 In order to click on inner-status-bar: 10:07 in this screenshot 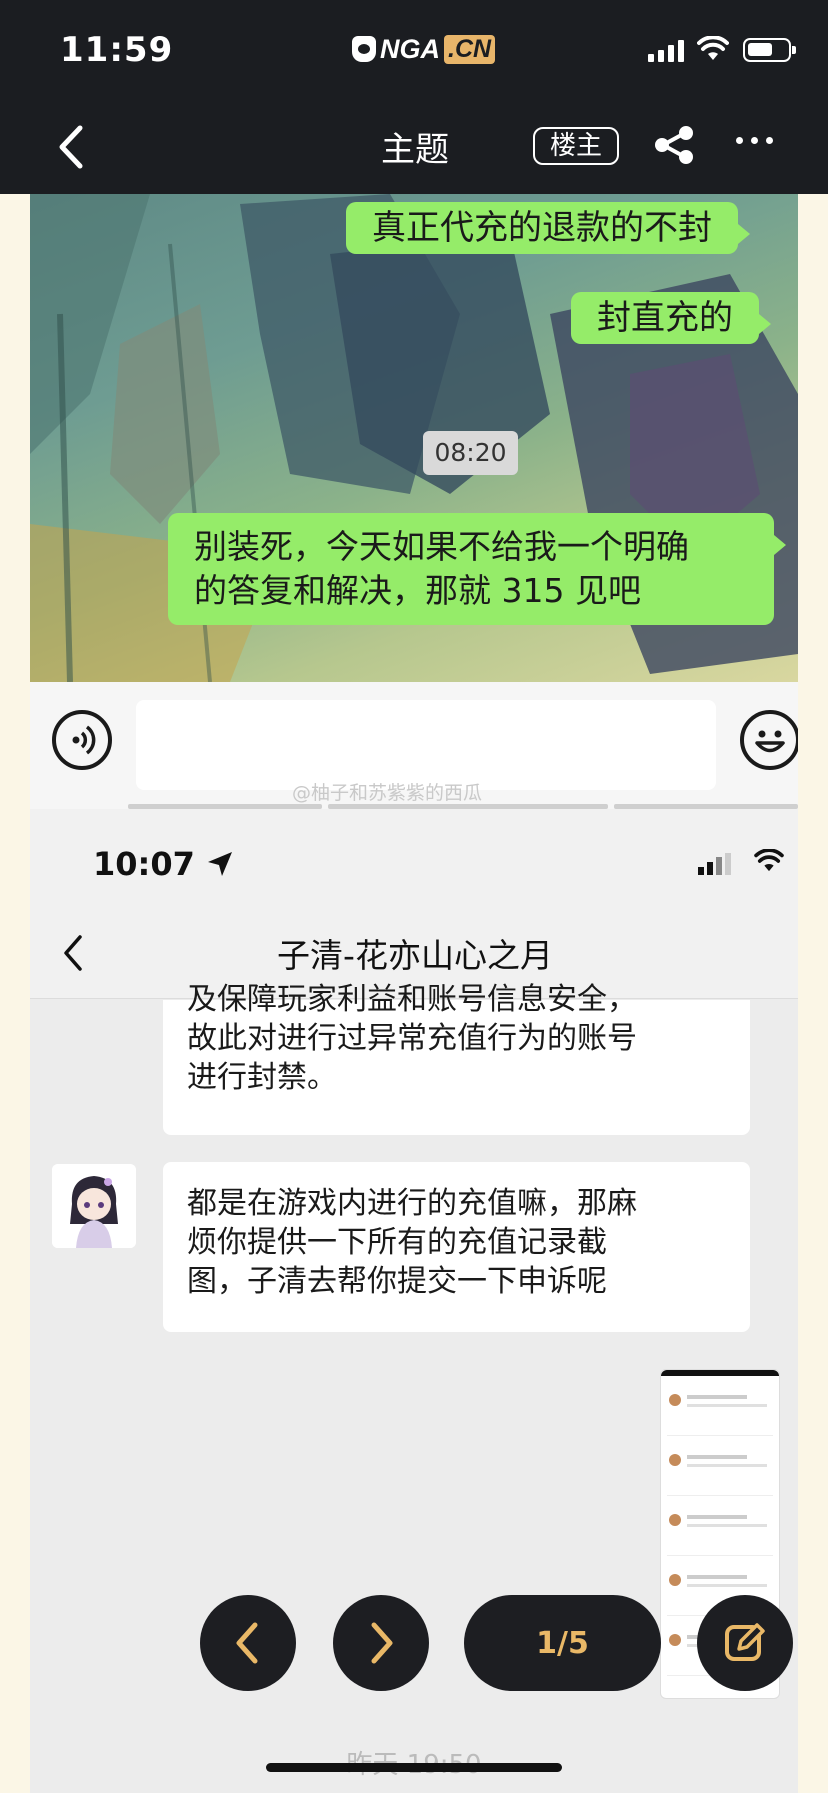, I will do `click(414, 858)`.